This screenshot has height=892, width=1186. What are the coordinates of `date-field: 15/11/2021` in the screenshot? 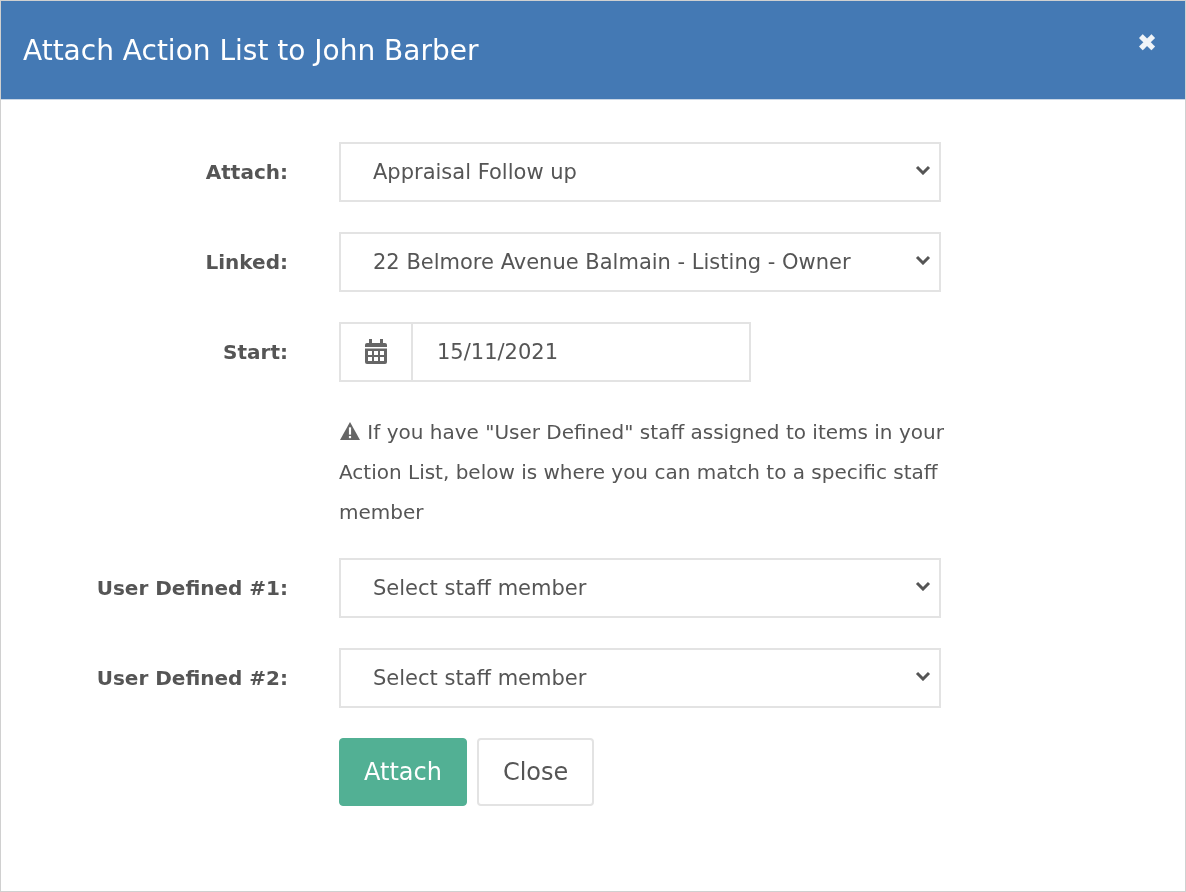 It's located at (582, 352).